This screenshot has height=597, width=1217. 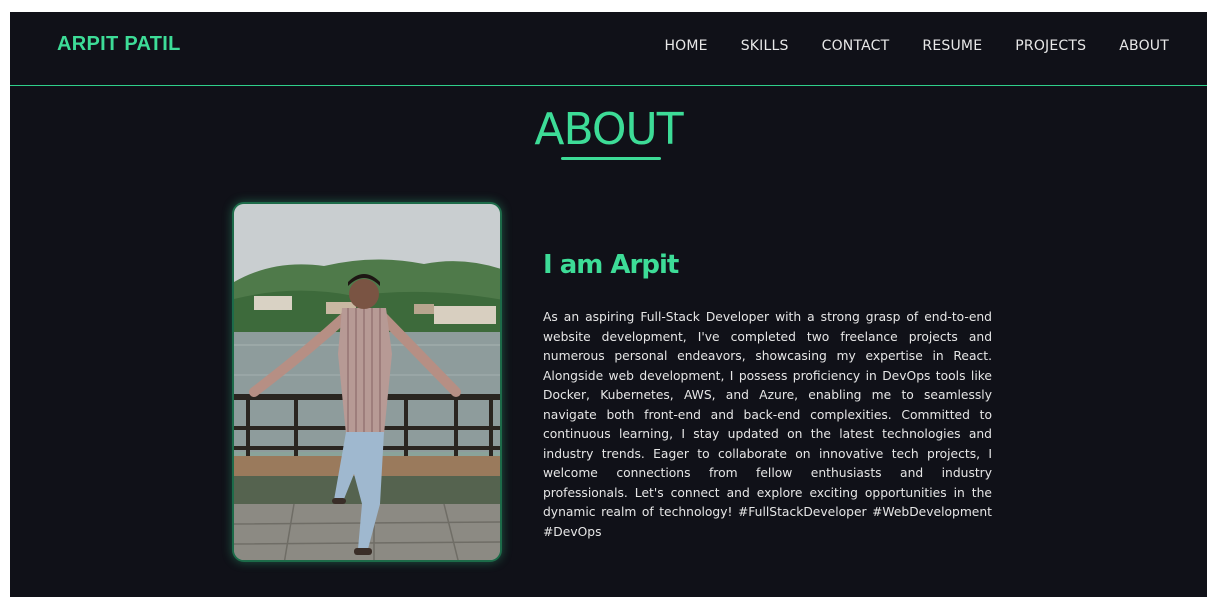 What do you see at coordinates (119, 44) in the screenshot?
I see `brand-logo: ARPIT PATIL` at bounding box center [119, 44].